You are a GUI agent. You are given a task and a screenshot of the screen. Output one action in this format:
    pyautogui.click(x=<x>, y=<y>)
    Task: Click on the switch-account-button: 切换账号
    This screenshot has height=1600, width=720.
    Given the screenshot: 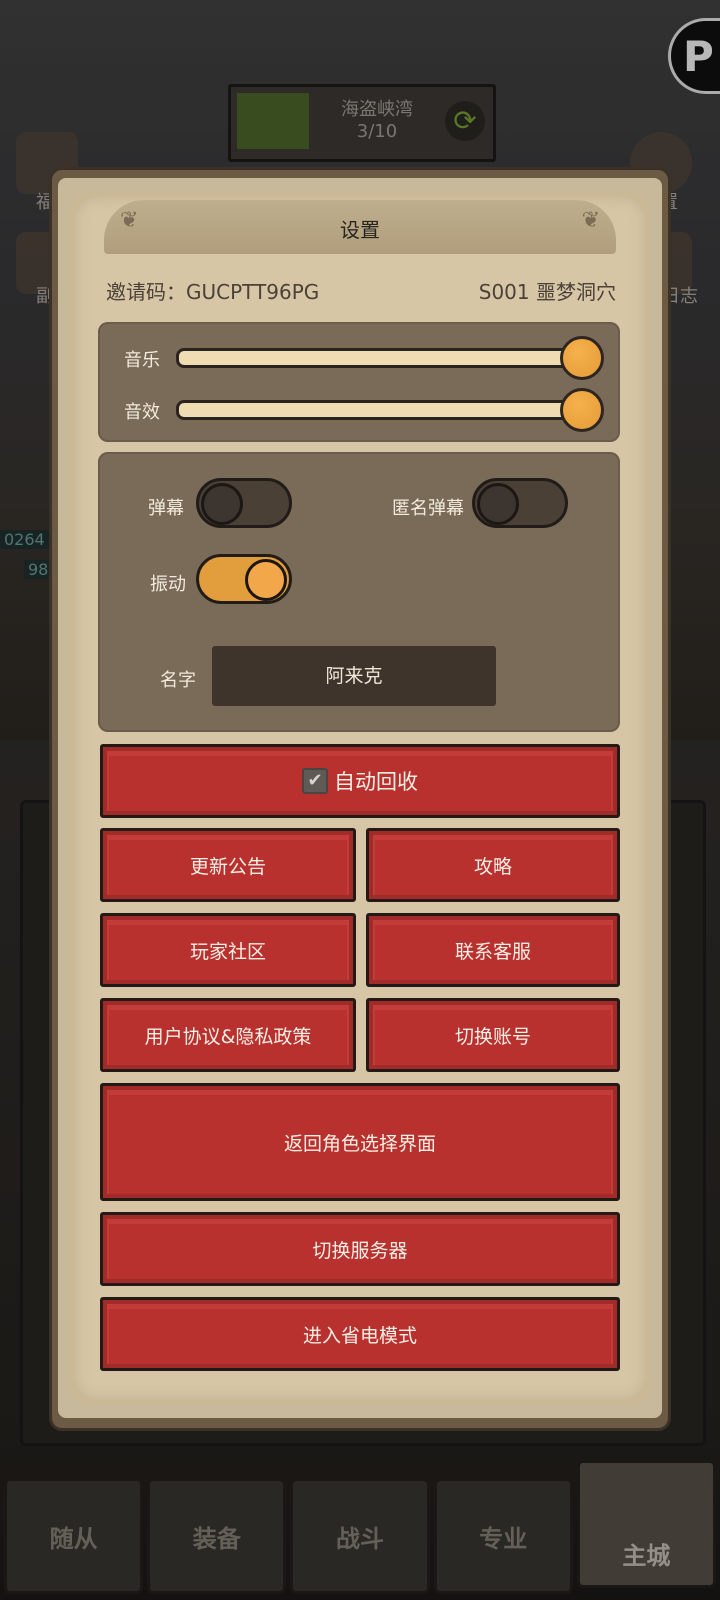 What is the action you would take?
    pyautogui.click(x=493, y=1035)
    